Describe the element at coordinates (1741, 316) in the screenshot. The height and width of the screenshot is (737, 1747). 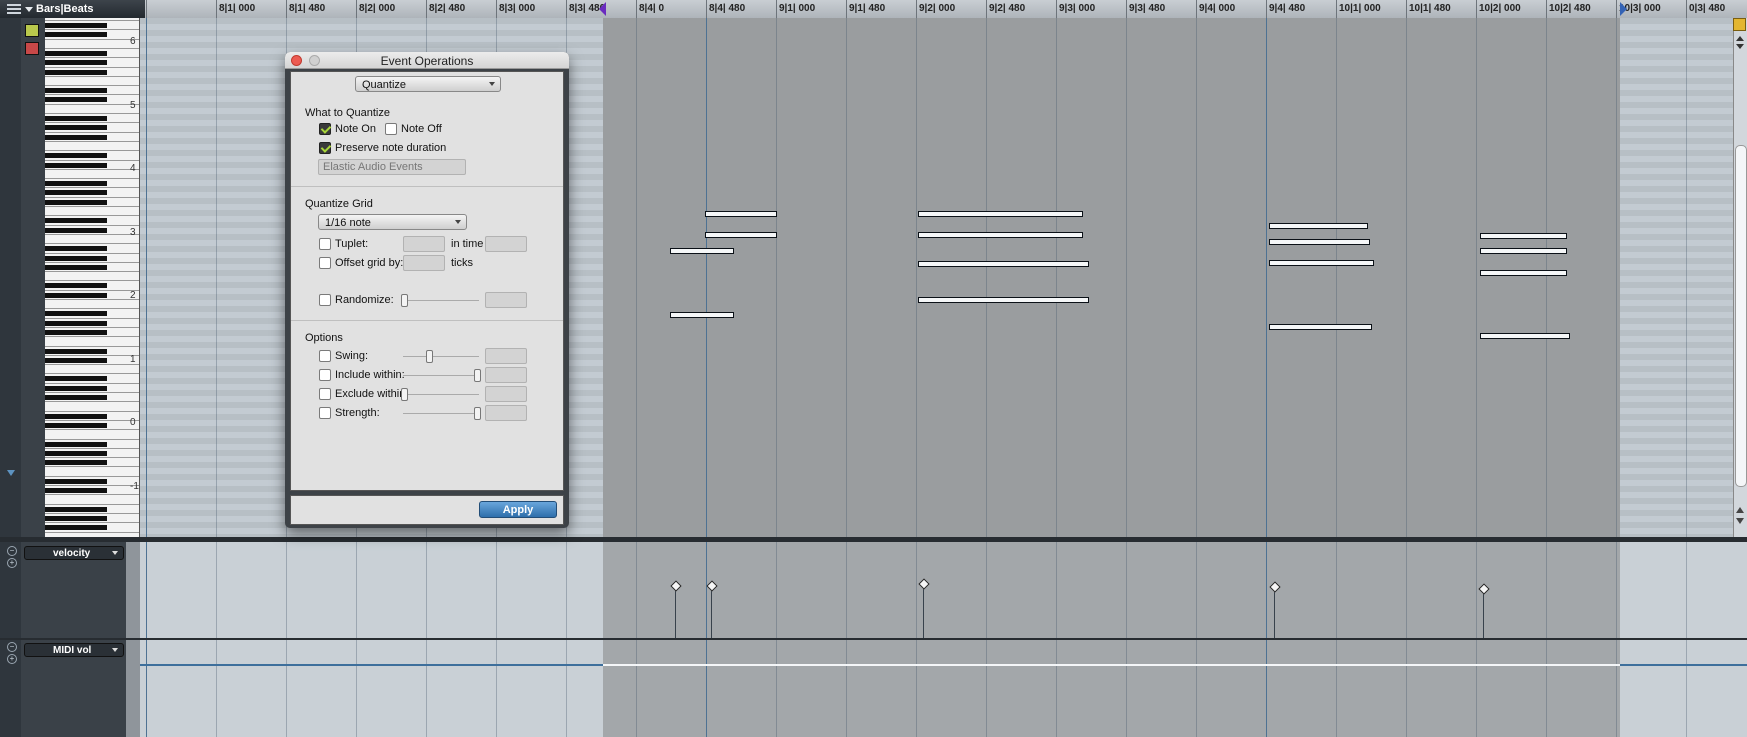
I see `scrollbar-thumb` at that location.